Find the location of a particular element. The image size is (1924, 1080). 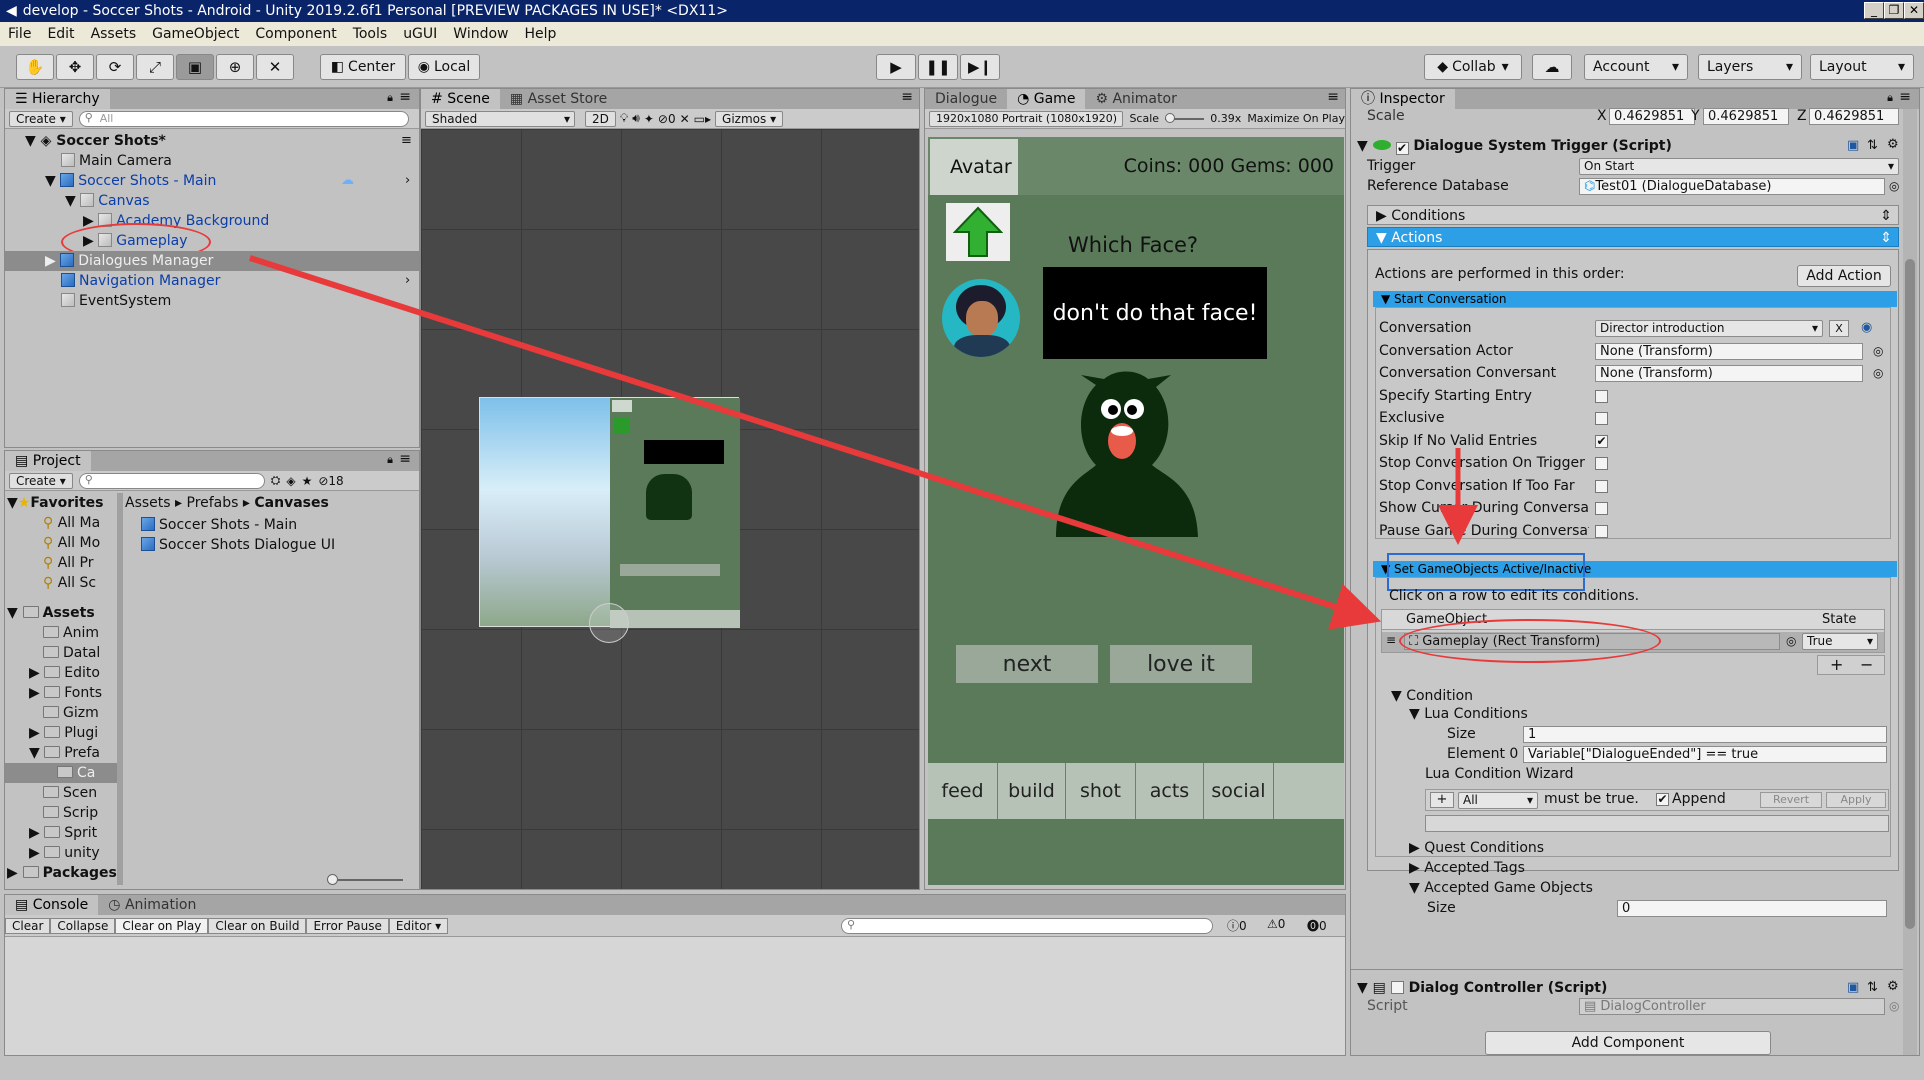

tab-animator: ⚙ Animator is located at coordinates (1135, 99).